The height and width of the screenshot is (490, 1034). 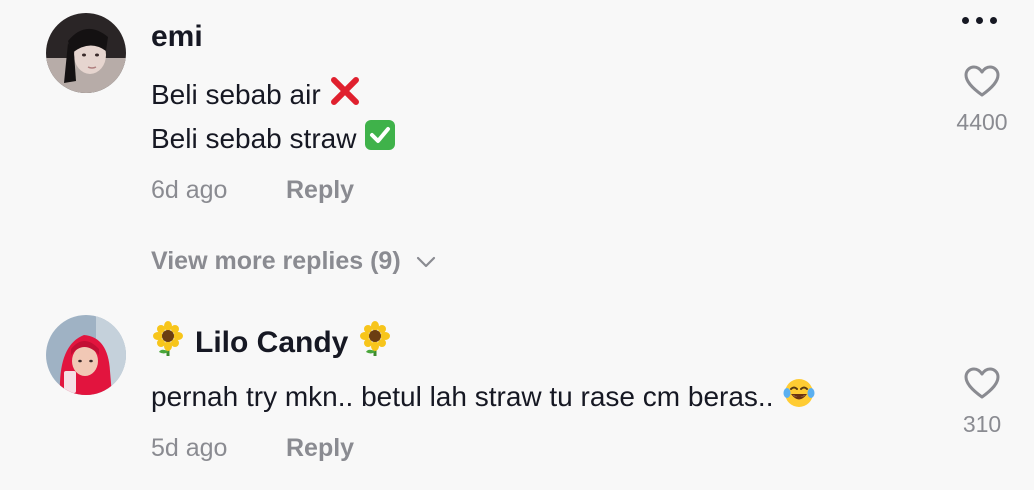 I want to click on comment-text-line: Beli sebab air, so click(x=256, y=94).